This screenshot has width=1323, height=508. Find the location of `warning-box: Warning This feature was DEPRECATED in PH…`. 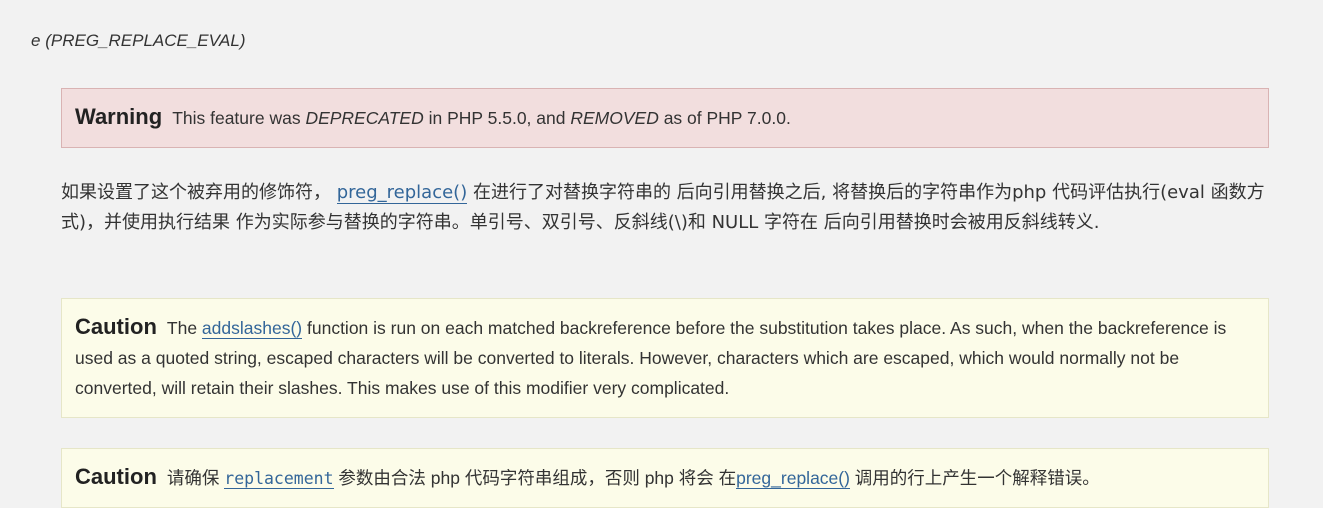

warning-box: Warning This feature was DEPRECATED in PH… is located at coordinates (665, 118).